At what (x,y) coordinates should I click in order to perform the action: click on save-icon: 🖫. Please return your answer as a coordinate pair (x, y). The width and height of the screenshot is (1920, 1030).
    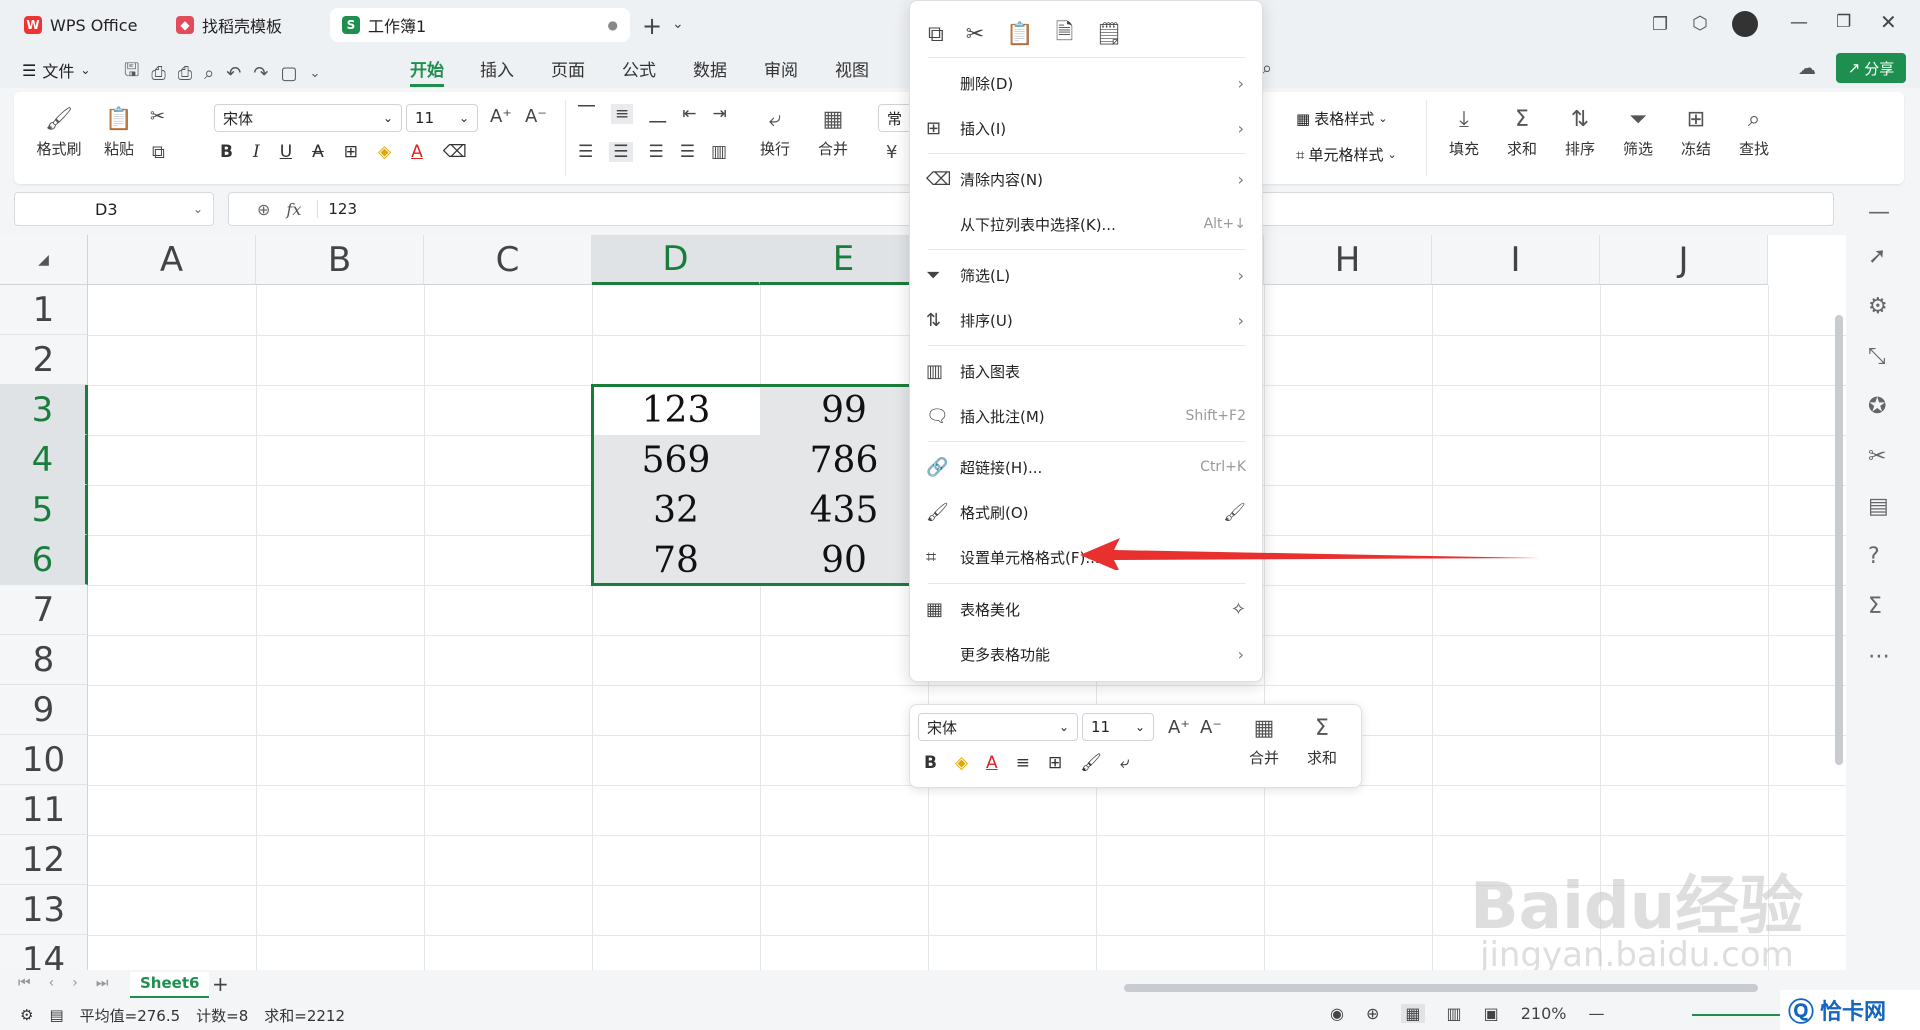
    Looking at the image, I should click on (131, 73).